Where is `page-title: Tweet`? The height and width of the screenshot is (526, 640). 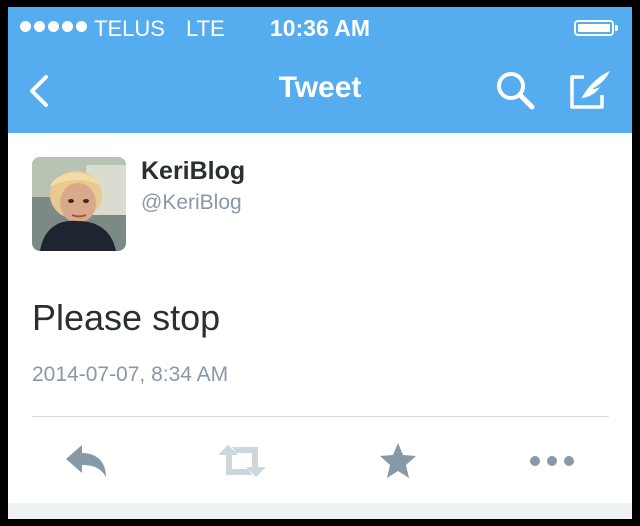
page-title: Tweet is located at coordinates (320, 87).